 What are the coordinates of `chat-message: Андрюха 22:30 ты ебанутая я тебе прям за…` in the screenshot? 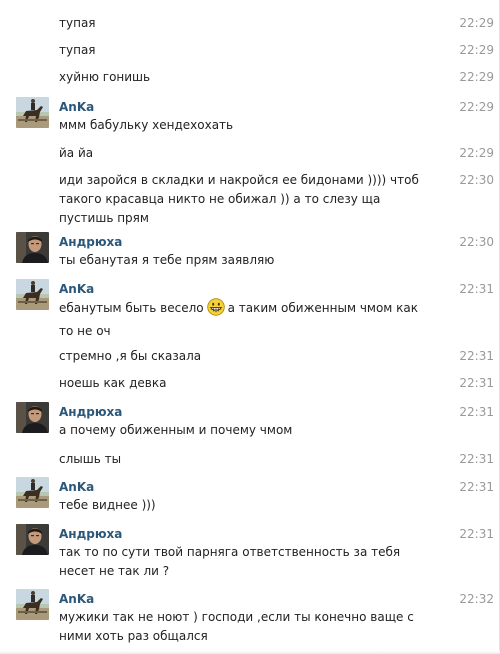 It's located at (250, 252).